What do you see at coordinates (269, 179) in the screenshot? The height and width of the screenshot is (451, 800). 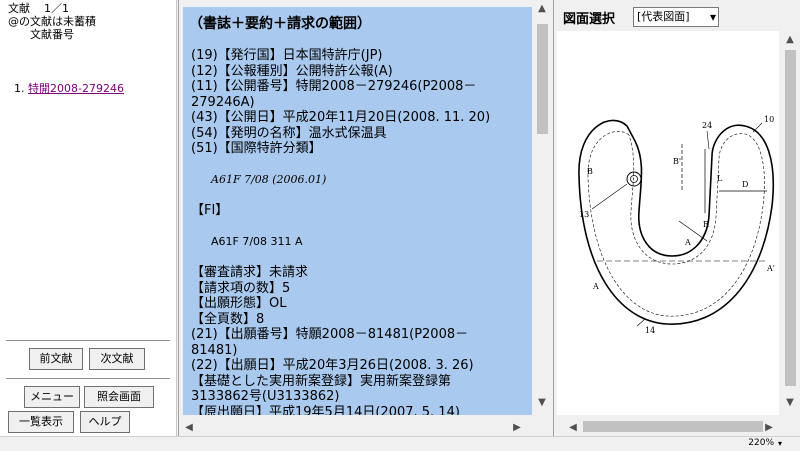 I see `bibliography-line: A61F 7/08 (2006.01)` at bounding box center [269, 179].